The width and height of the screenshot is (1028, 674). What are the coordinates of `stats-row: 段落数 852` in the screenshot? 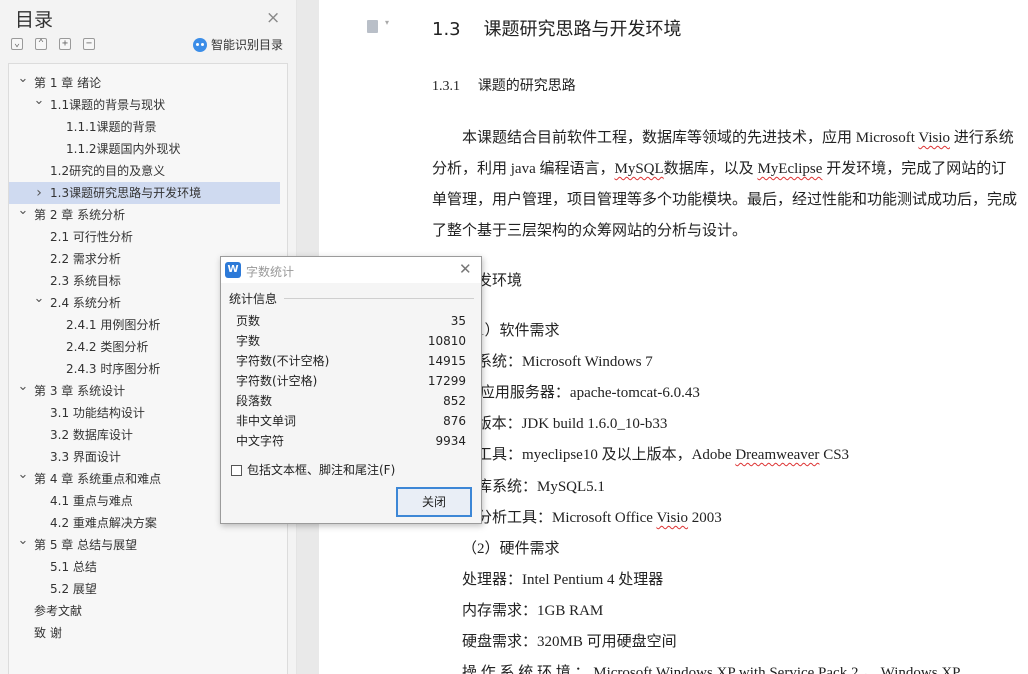 It's located at (351, 401).